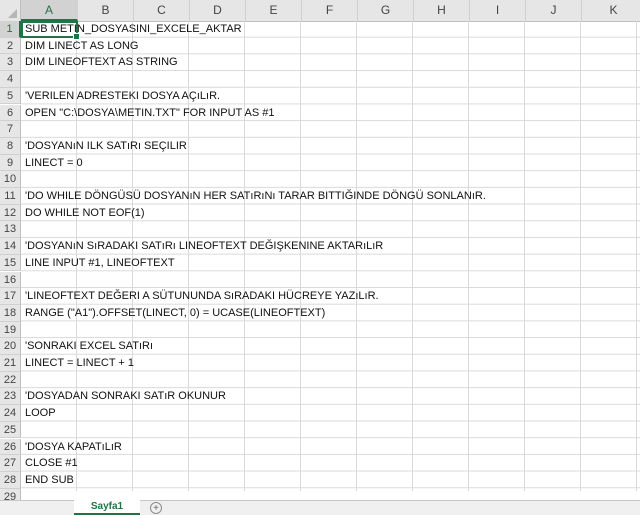  Describe the element at coordinates (100, 263) in the screenshot. I see `cell-a15: LINE INPUT #1, LINEOFTEXT` at that location.